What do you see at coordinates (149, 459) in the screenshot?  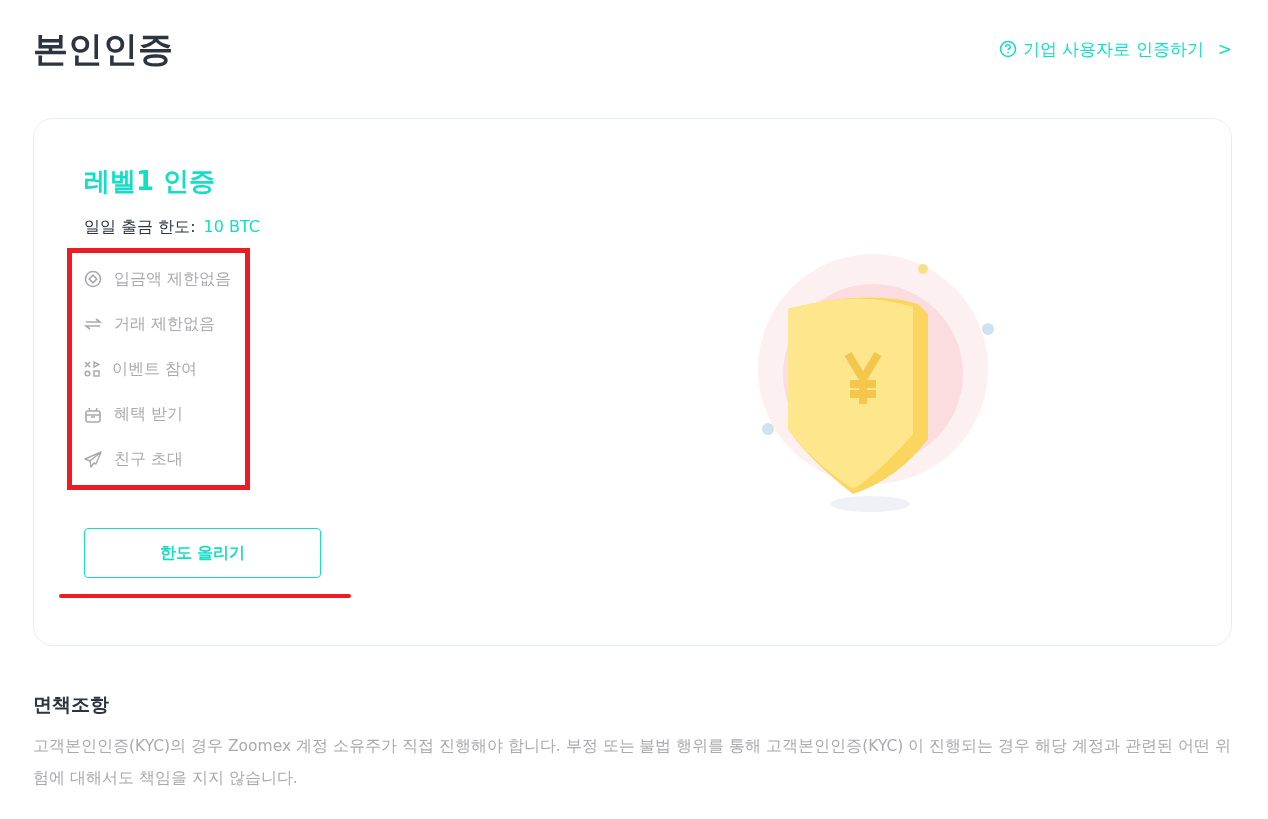 I see `feature-label: 친구 초대` at bounding box center [149, 459].